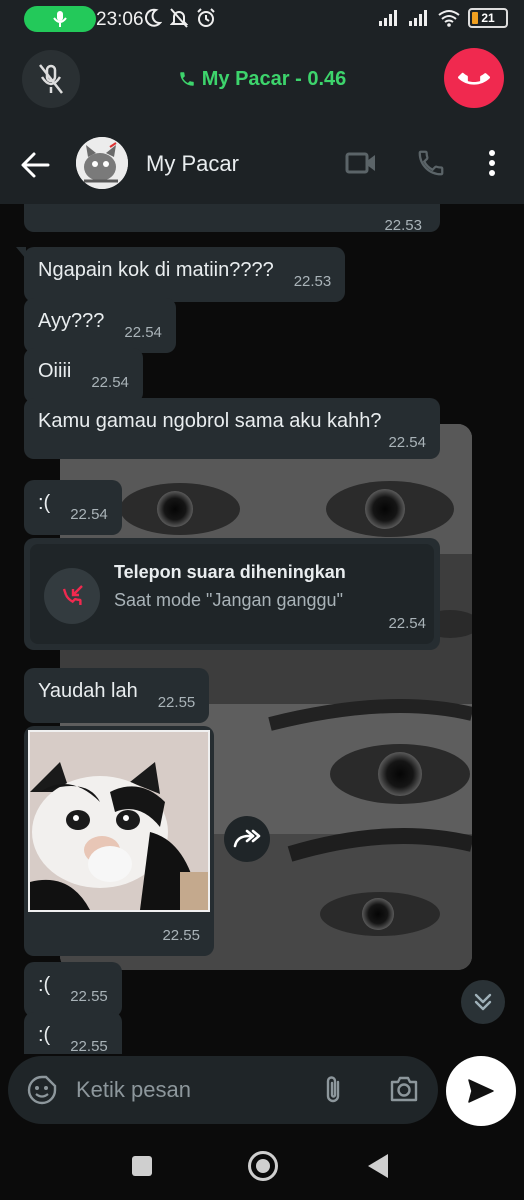  I want to click on alarm-icon, so click(206, 17).